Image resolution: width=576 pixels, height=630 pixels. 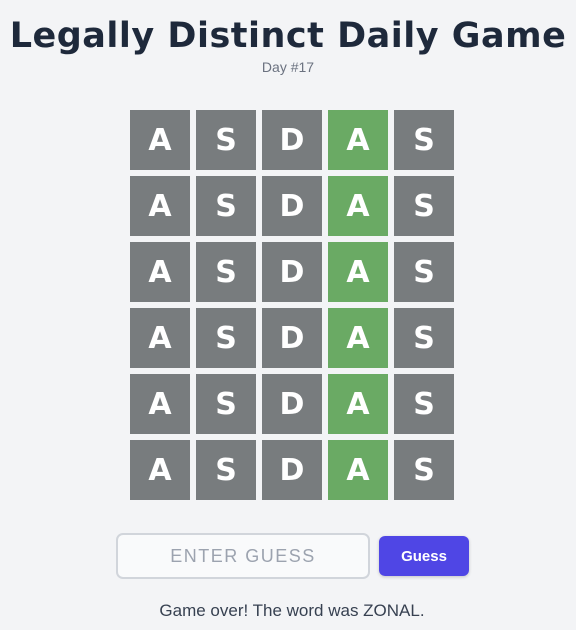 What do you see at coordinates (424, 556) in the screenshot?
I see `guess-button: Guess` at bounding box center [424, 556].